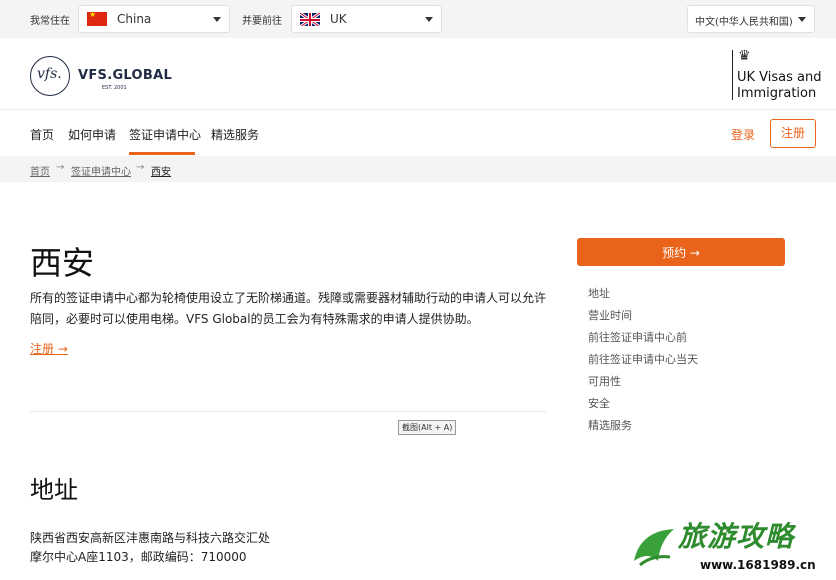 The width and height of the screenshot is (836, 580). What do you see at coordinates (610, 425) in the screenshot?
I see `sidebar-link-premium-services: 精选服务` at bounding box center [610, 425].